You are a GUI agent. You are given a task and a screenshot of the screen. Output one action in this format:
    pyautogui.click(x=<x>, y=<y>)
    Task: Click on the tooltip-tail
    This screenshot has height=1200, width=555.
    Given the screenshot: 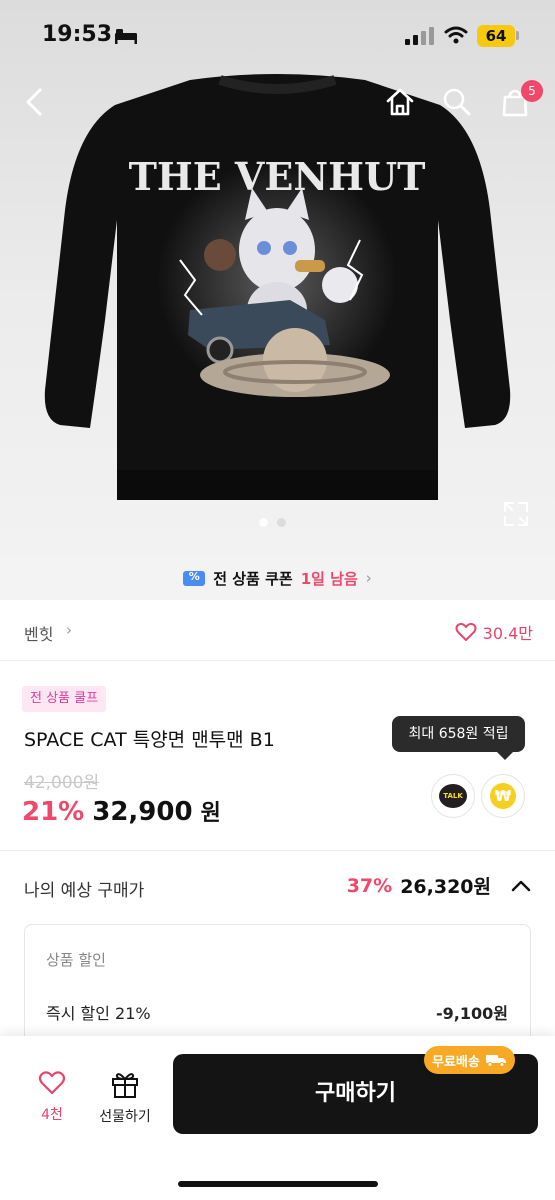 What is the action you would take?
    pyautogui.click(x=505, y=756)
    